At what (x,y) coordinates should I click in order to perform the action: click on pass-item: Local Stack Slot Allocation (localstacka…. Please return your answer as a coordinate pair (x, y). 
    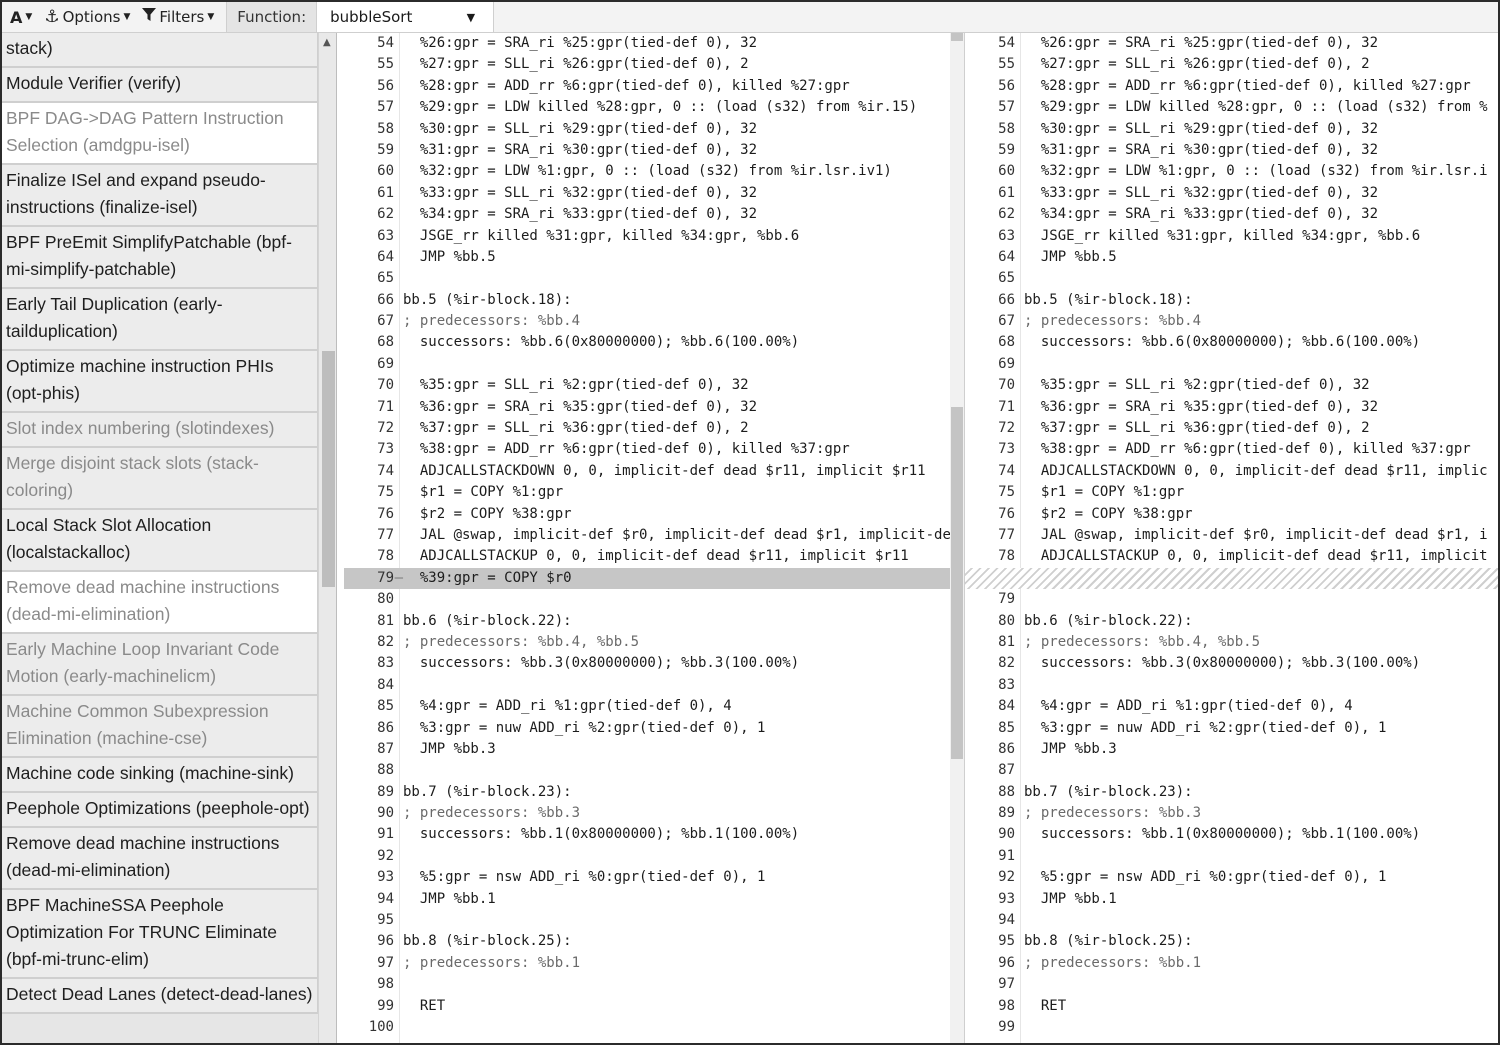
    Looking at the image, I should click on (160, 541).